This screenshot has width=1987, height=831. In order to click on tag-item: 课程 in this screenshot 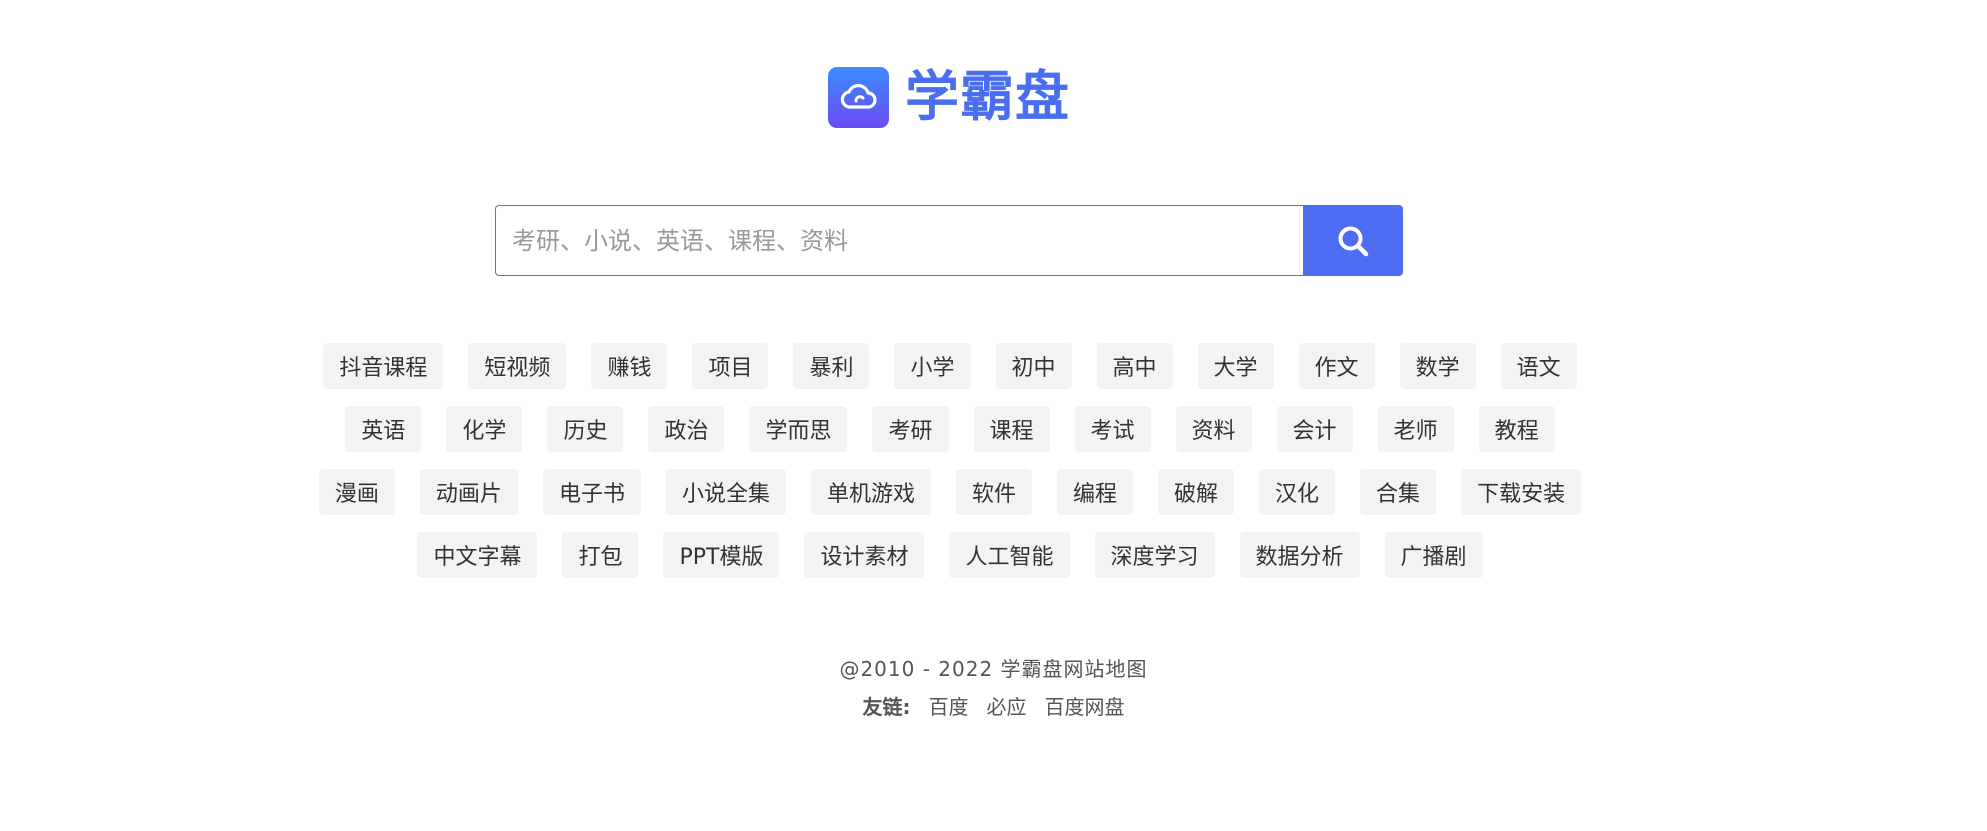, I will do `click(1011, 429)`.